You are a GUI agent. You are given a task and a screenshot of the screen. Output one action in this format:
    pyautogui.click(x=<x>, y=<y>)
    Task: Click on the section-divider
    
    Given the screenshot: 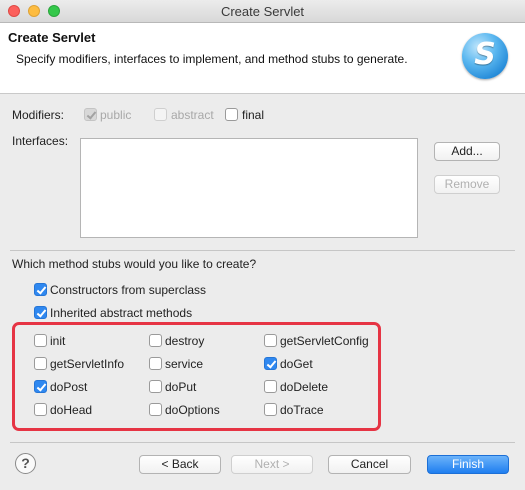 What is the action you would take?
    pyautogui.click(x=262, y=250)
    